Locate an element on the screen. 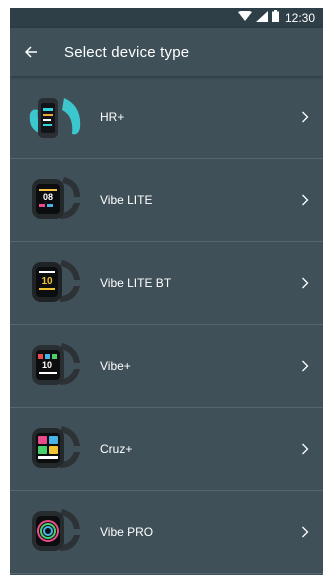 Image resolution: width=327 pixels, height=575 pixels. status-bar: 12:30 is located at coordinates (166, 18).